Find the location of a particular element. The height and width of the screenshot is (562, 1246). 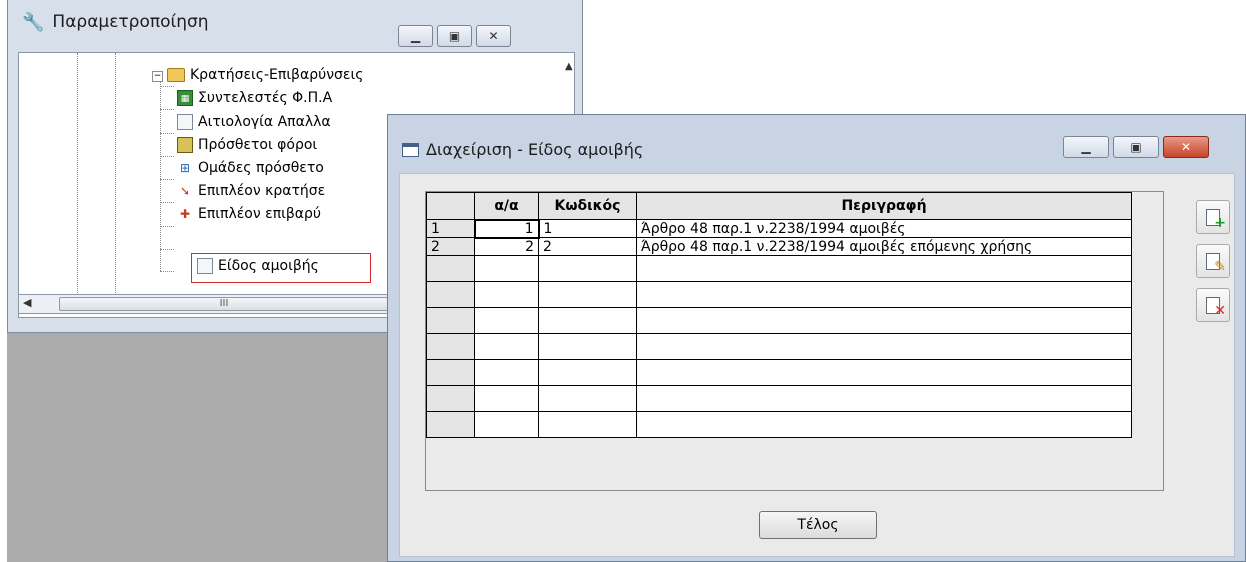

column-header-aa: α/α is located at coordinates (506, 206).